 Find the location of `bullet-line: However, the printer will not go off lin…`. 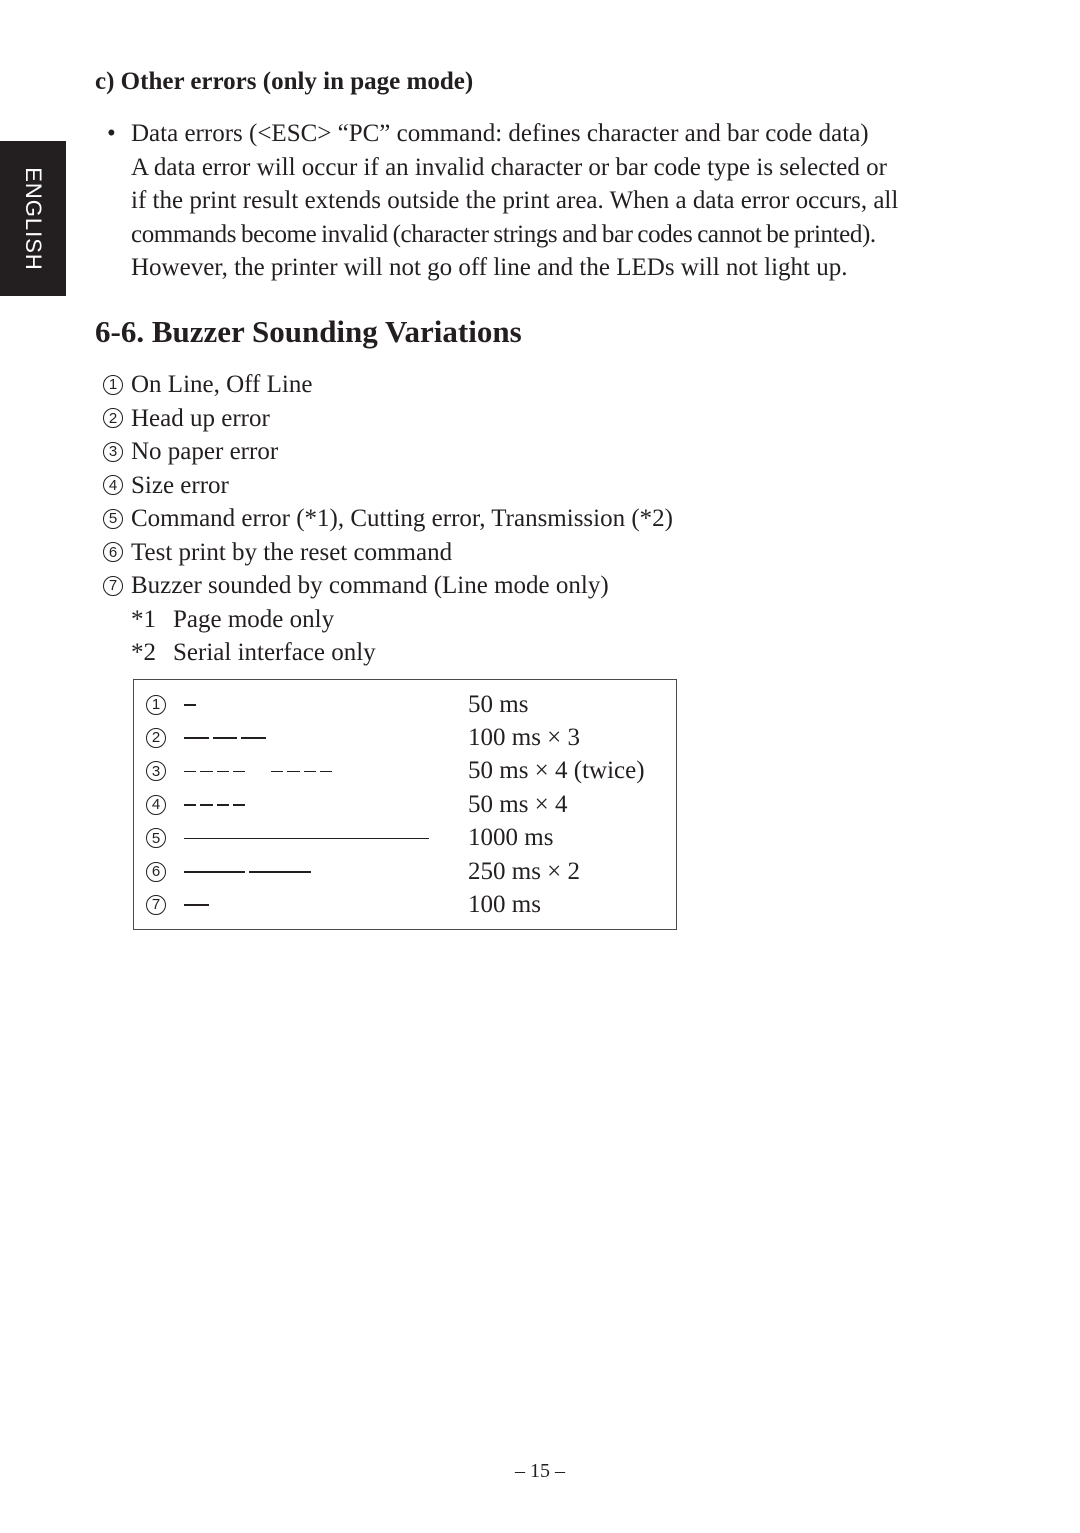

bullet-line: However, the printer will not go off lin… is located at coordinates (489, 267).